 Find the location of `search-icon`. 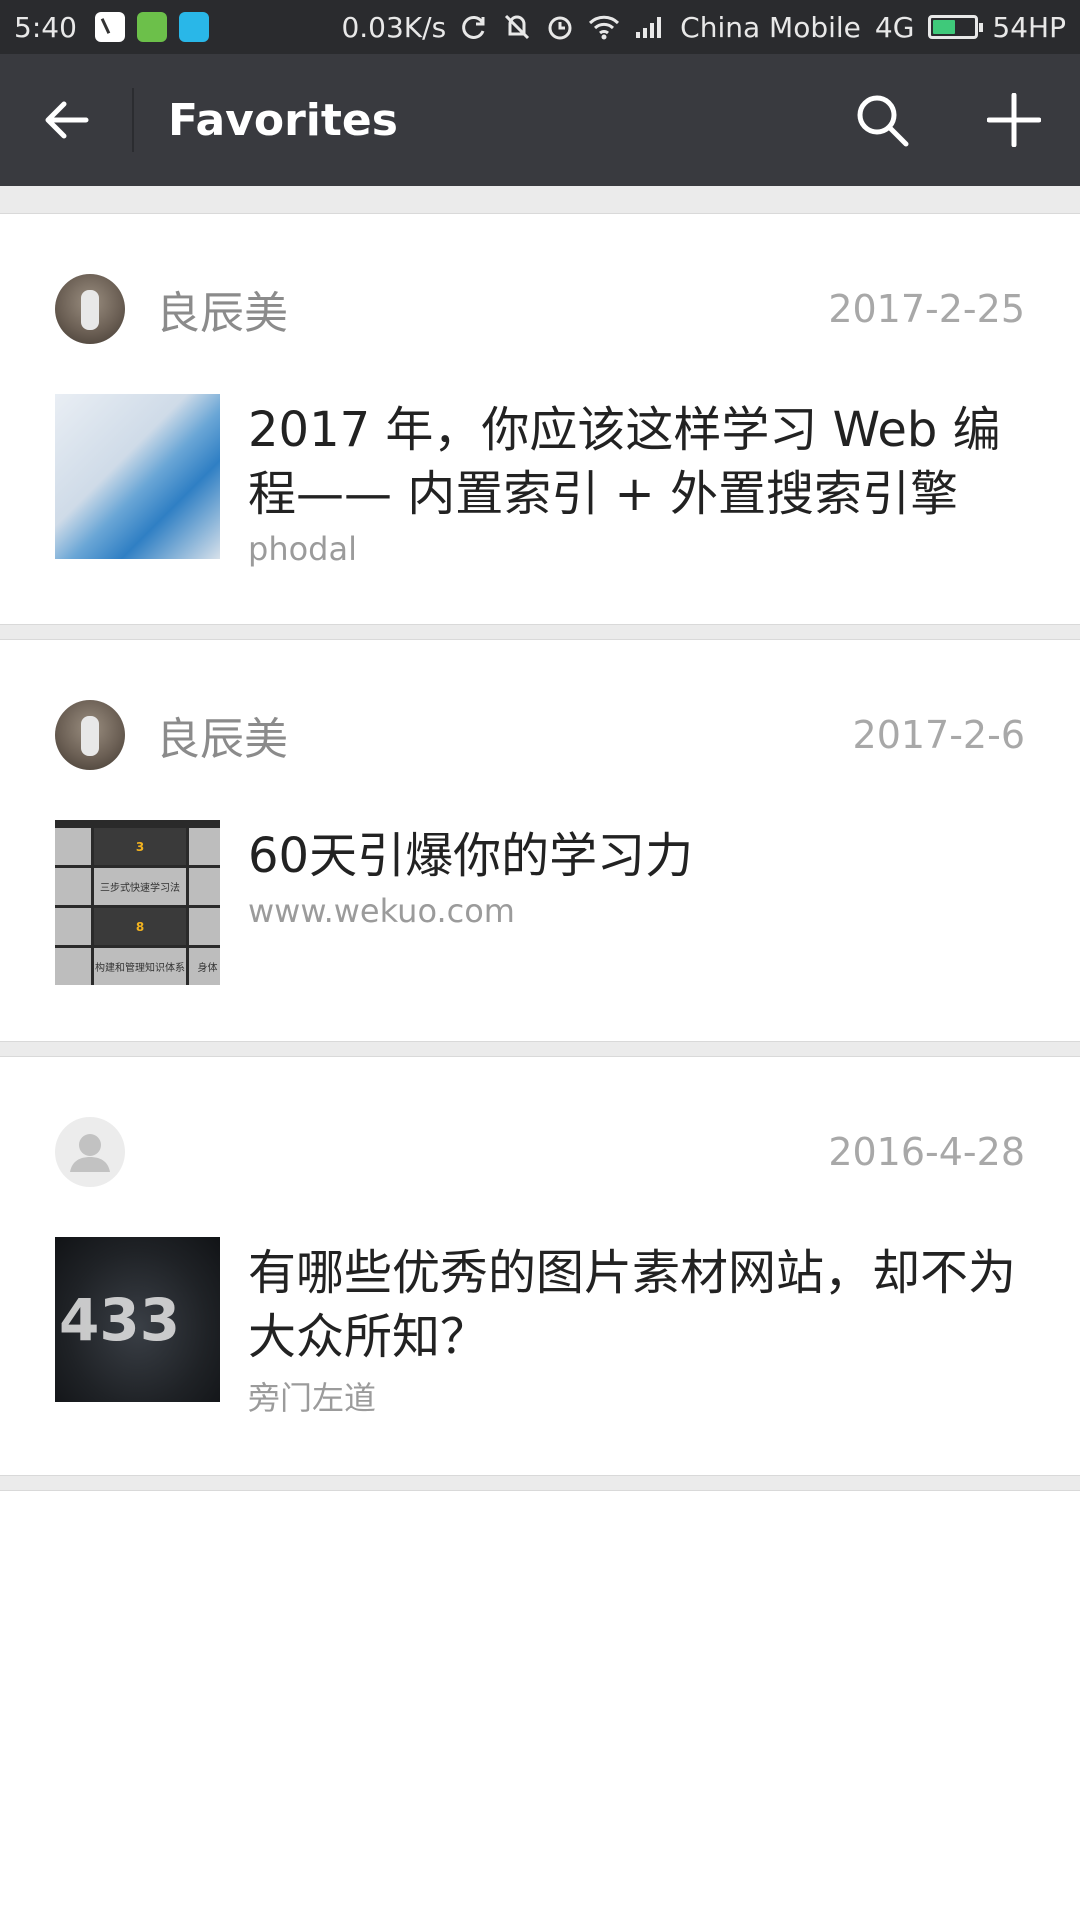

search-icon is located at coordinates (883, 121).